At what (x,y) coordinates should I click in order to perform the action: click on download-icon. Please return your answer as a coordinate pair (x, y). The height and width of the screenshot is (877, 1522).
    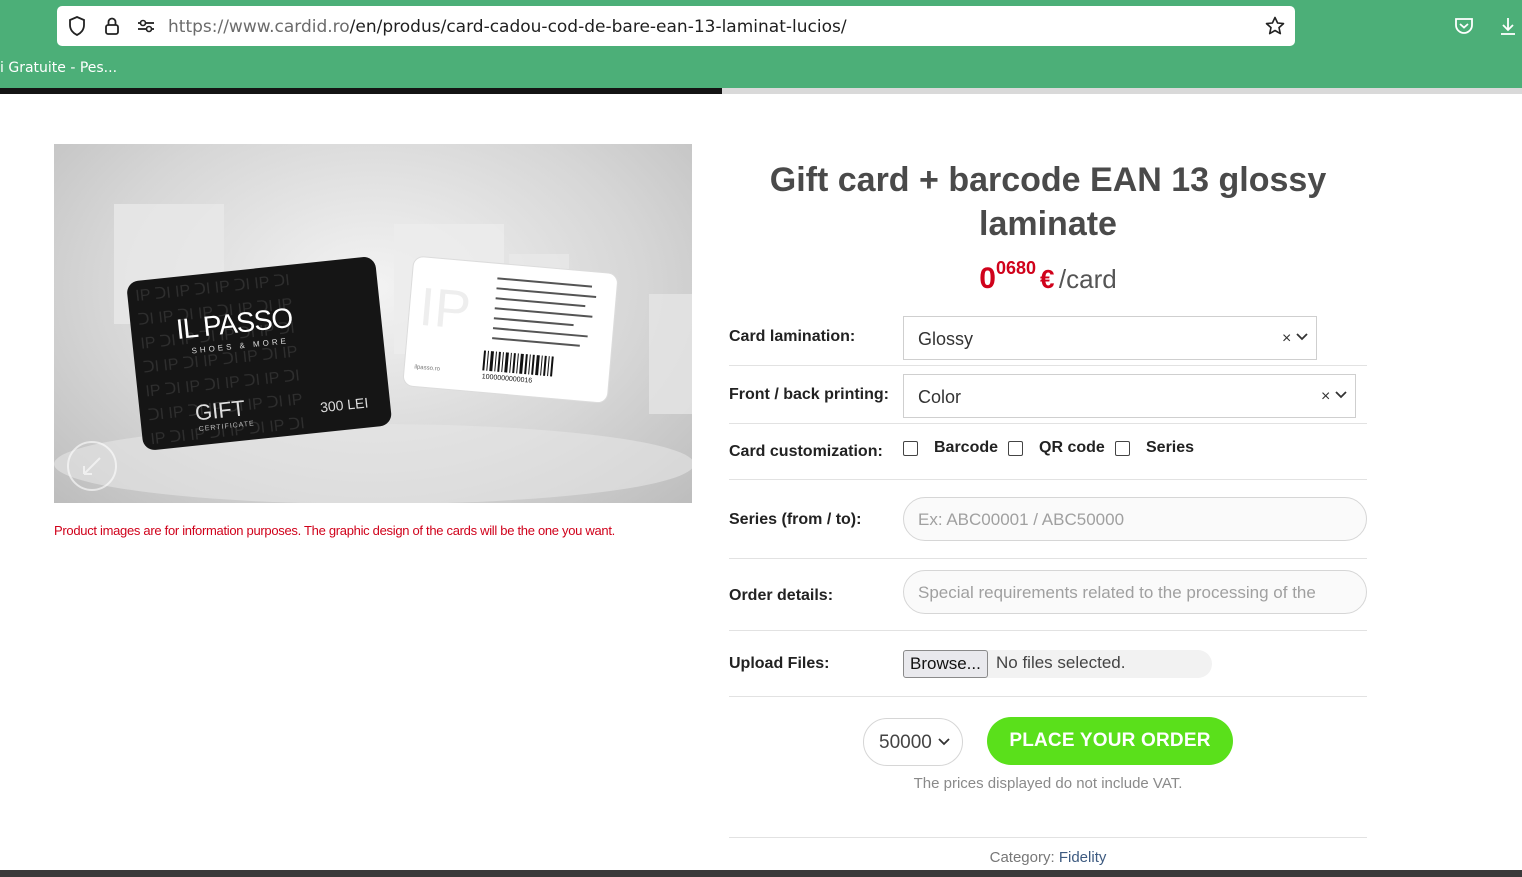
    Looking at the image, I should click on (1508, 26).